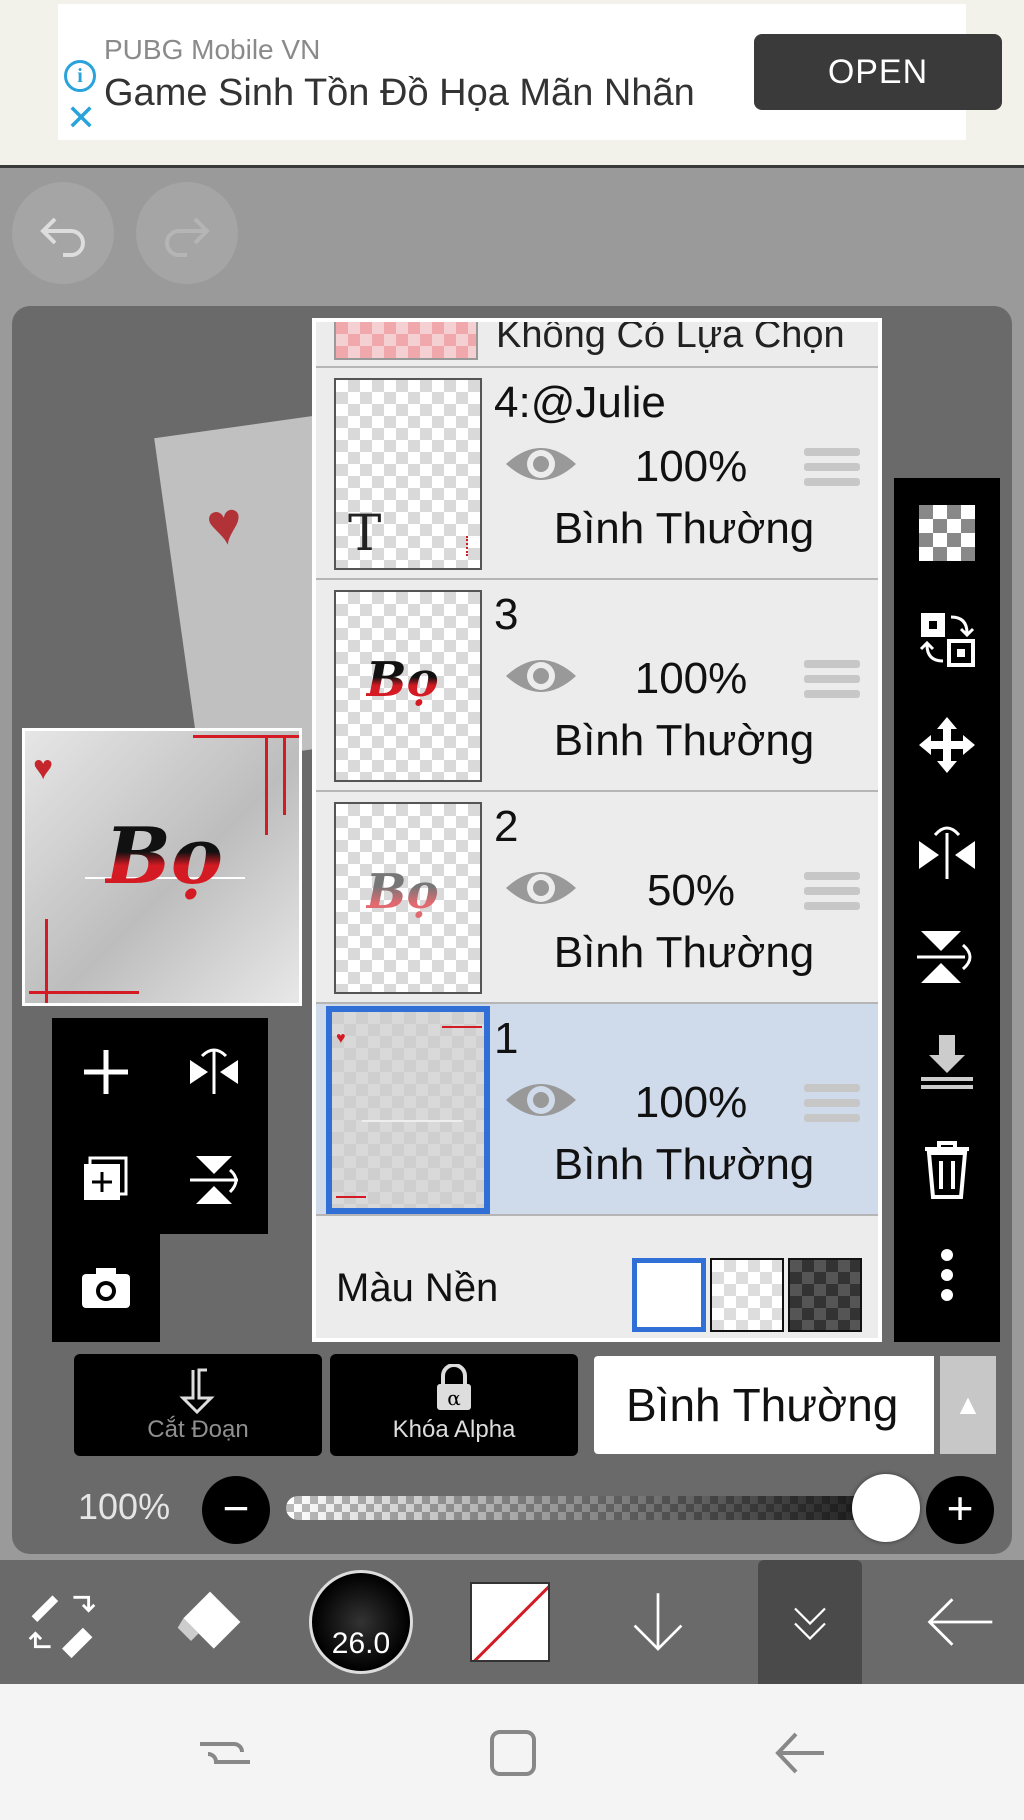 The width and height of the screenshot is (1024, 1820). I want to click on layer-name: 2, so click(506, 826).